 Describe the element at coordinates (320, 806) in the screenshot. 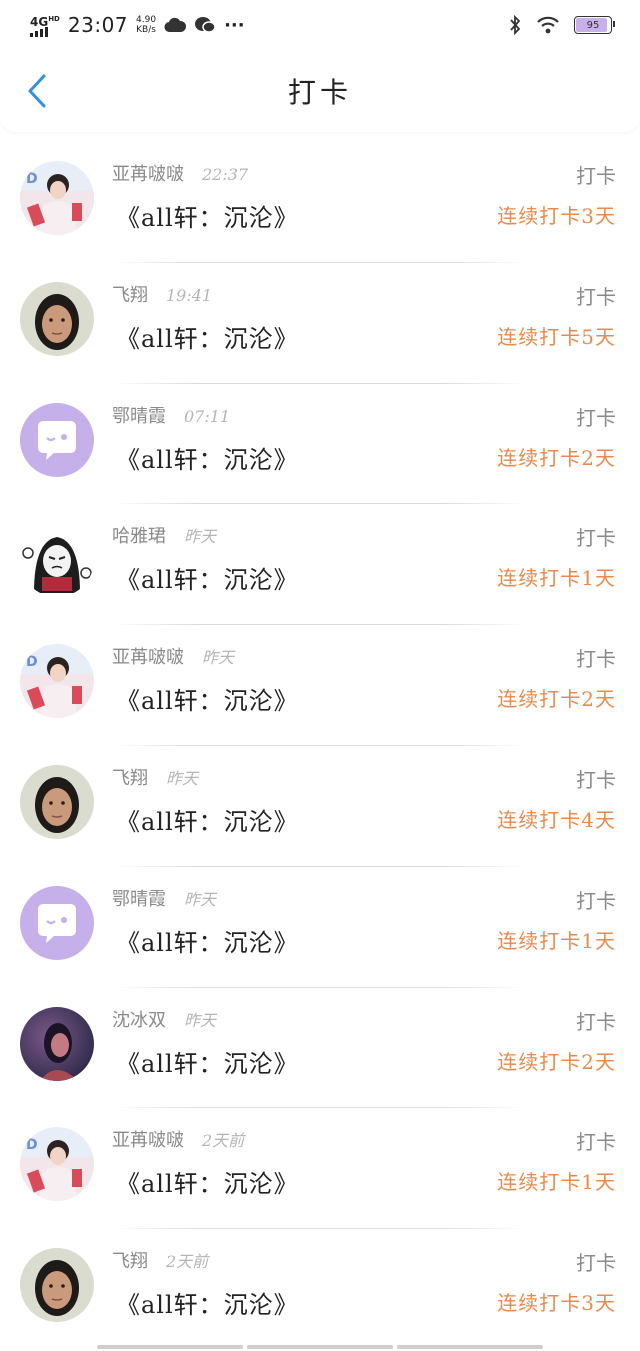

I see `list-item: 飞翔 昨天 《all轩：沉沦》 打卡 连续打卡4天` at that location.